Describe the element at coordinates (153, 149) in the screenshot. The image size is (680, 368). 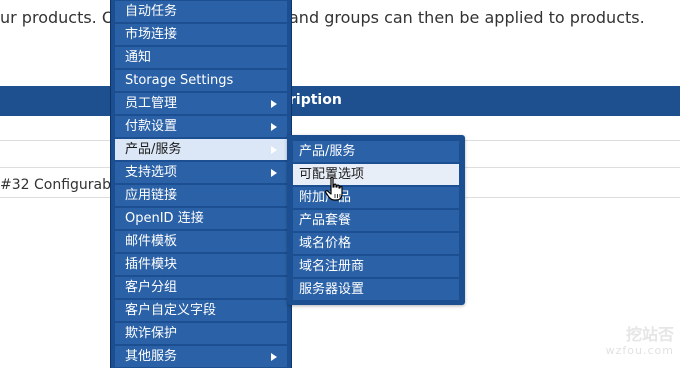
I see `menu-item-label: 产品/服务` at that location.